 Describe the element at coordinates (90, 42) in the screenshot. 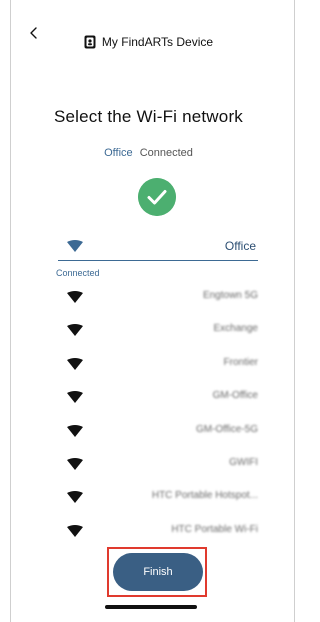

I see `device-icon` at that location.